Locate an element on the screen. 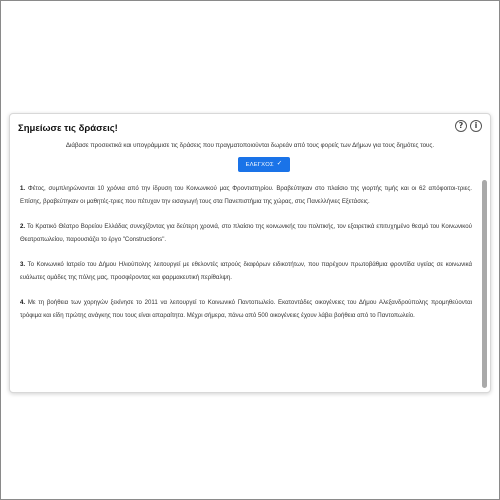 The width and height of the screenshot is (500, 500). scrollbar-track is located at coordinates (484, 284).